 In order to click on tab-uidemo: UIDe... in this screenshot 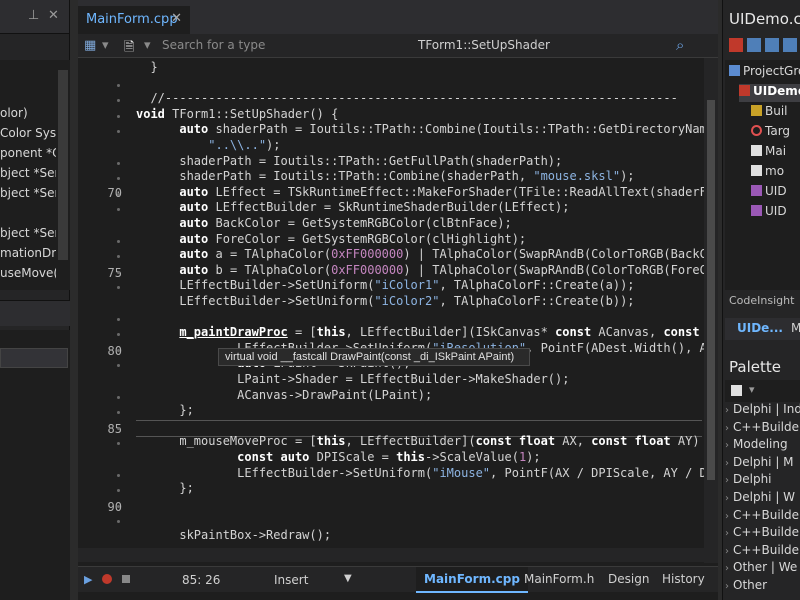, I will do `click(760, 328)`.